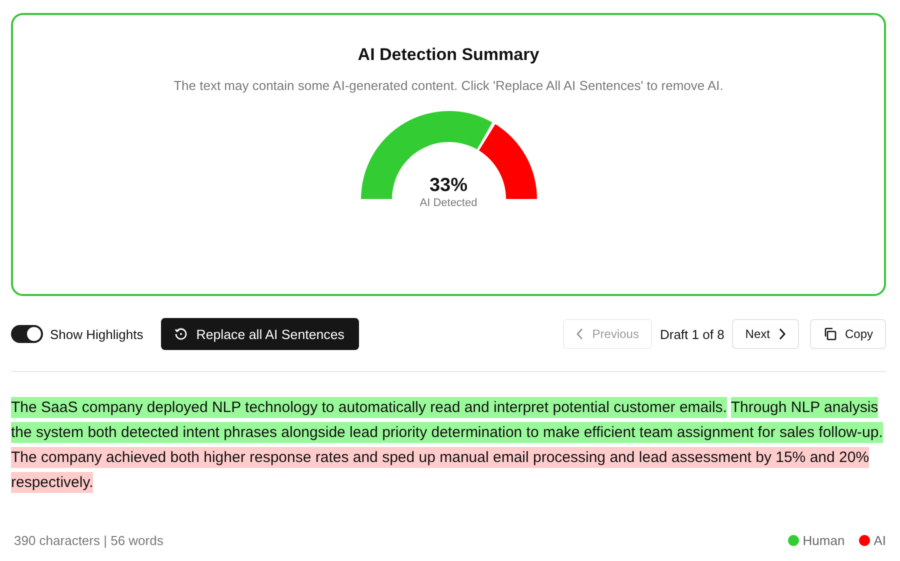 The image size is (900, 561). I want to click on text-stats: 390 characters | 56 words, so click(89, 540).